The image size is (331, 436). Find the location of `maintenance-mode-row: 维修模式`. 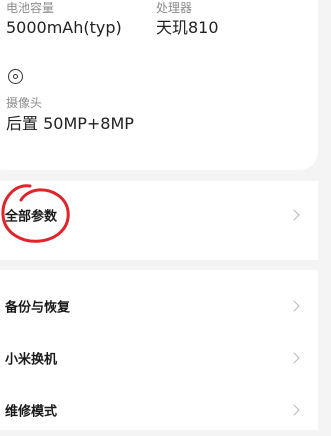

maintenance-mode-row: 维修模式 is located at coordinates (159, 410).